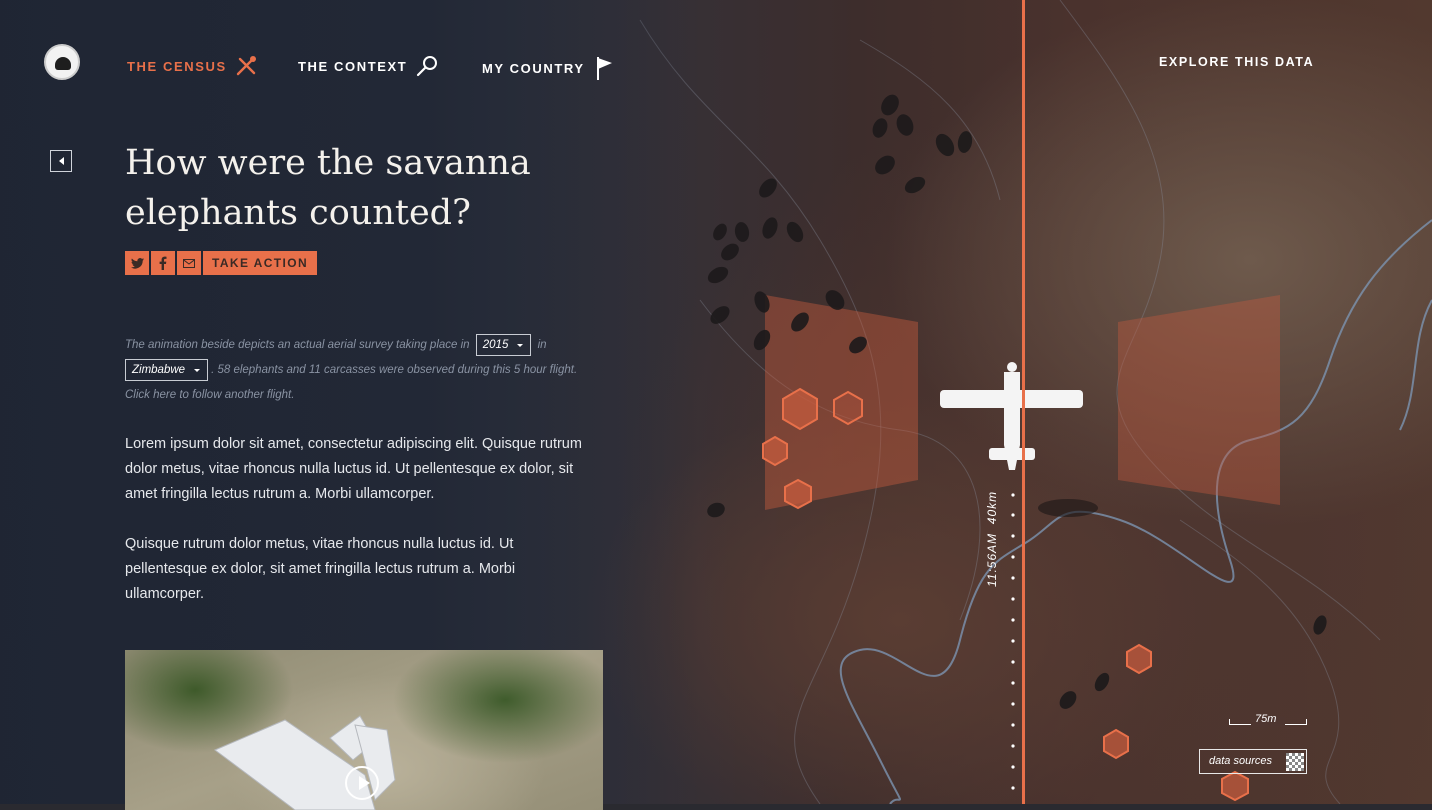 This screenshot has height=810, width=1432. I want to click on flight-time: 11:56AM, so click(992, 559).